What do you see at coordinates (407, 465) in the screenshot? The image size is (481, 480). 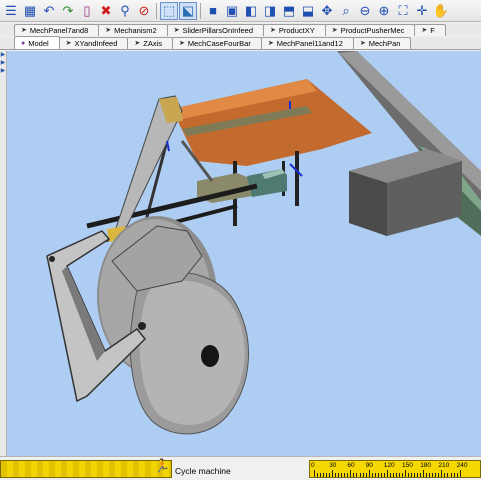 I see `ruler-tick-label: 150` at bounding box center [407, 465].